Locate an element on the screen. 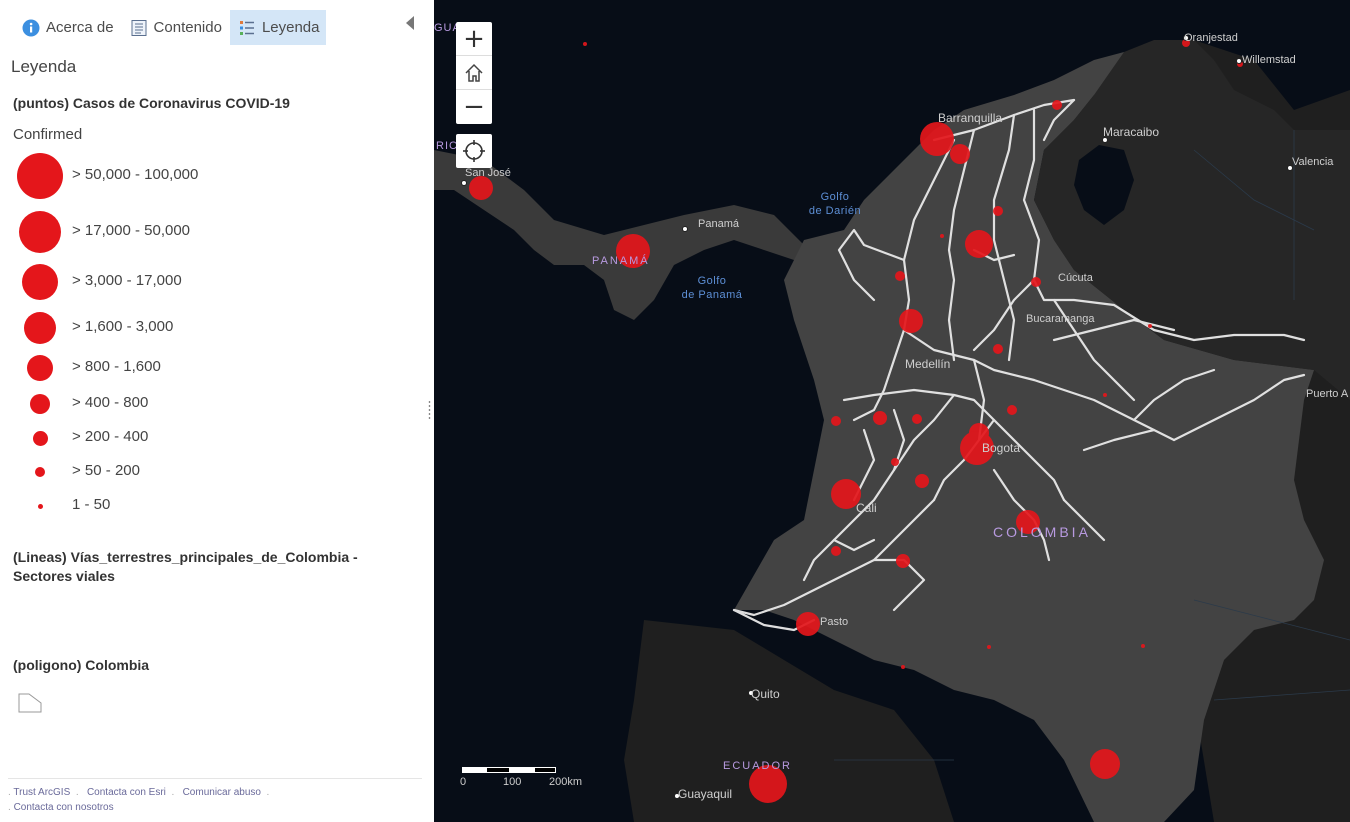 This screenshot has height=822, width=1350. splitter-grip-icon is located at coordinates (429, 410).